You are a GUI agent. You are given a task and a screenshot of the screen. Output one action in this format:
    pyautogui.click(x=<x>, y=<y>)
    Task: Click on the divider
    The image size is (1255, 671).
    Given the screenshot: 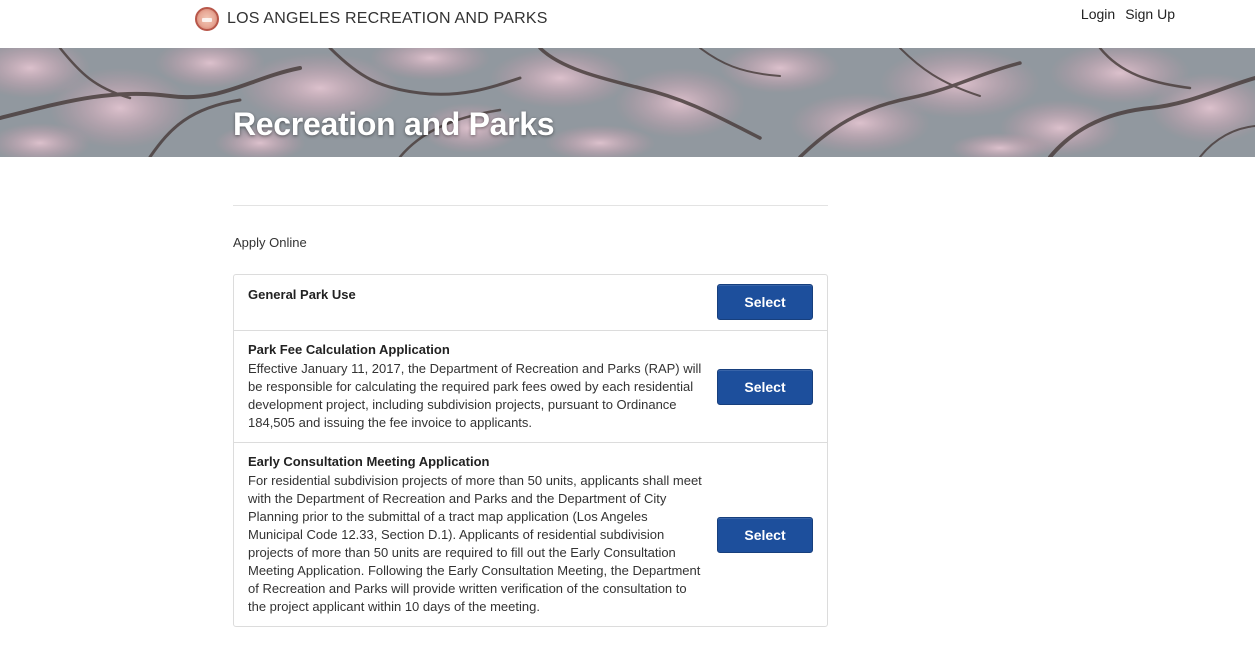 What is the action you would take?
    pyautogui.click(x=530, y=205)
    